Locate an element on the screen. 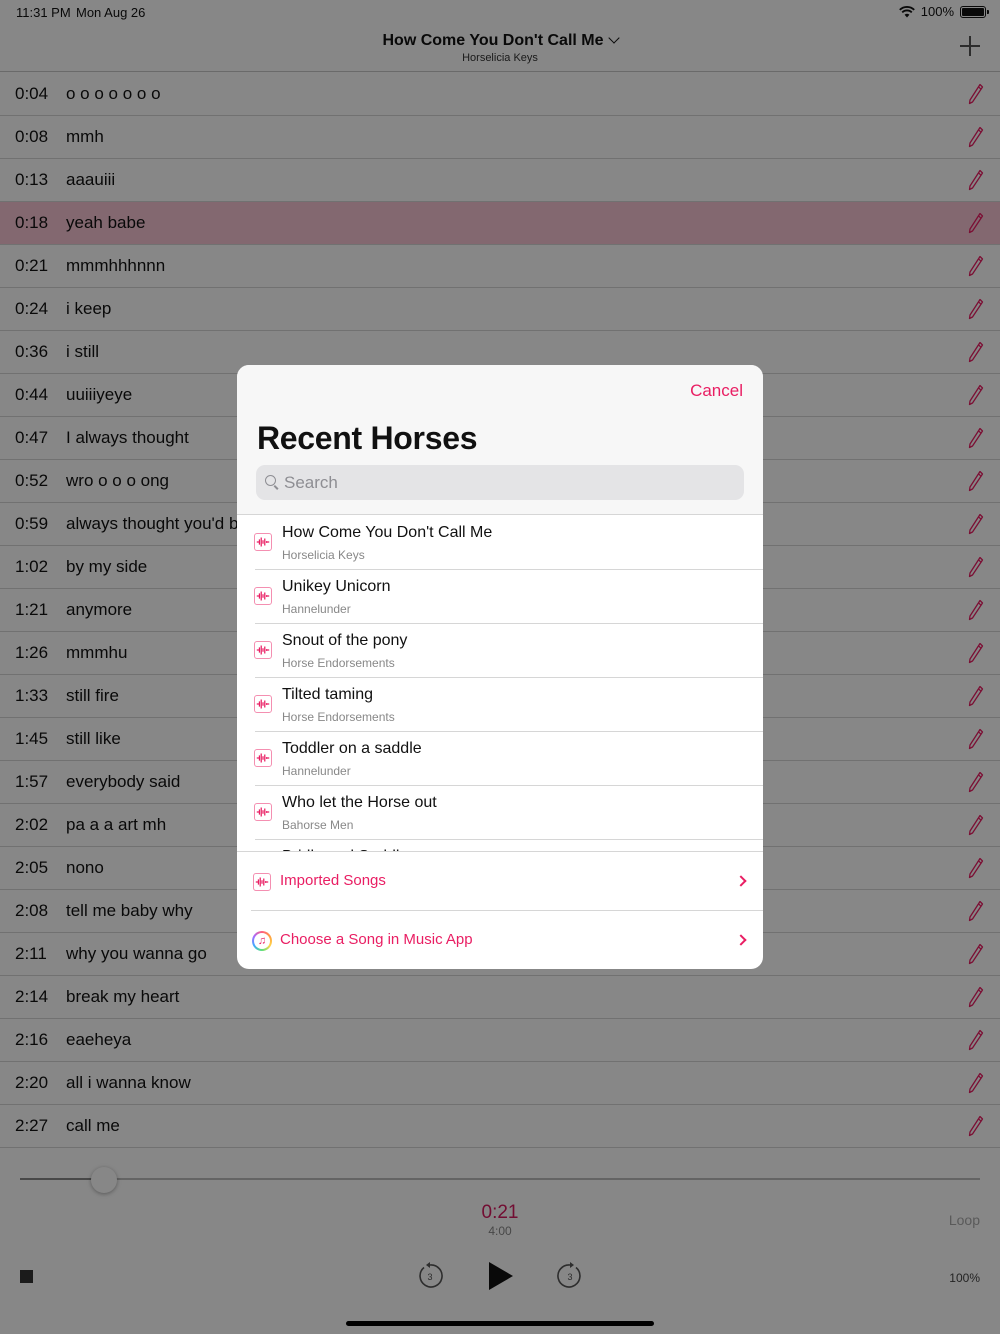 Image resolution: width=1000 pixels, height=1334 pixels. song-name: Who let the Horse out is located at coordinates (359, 802).